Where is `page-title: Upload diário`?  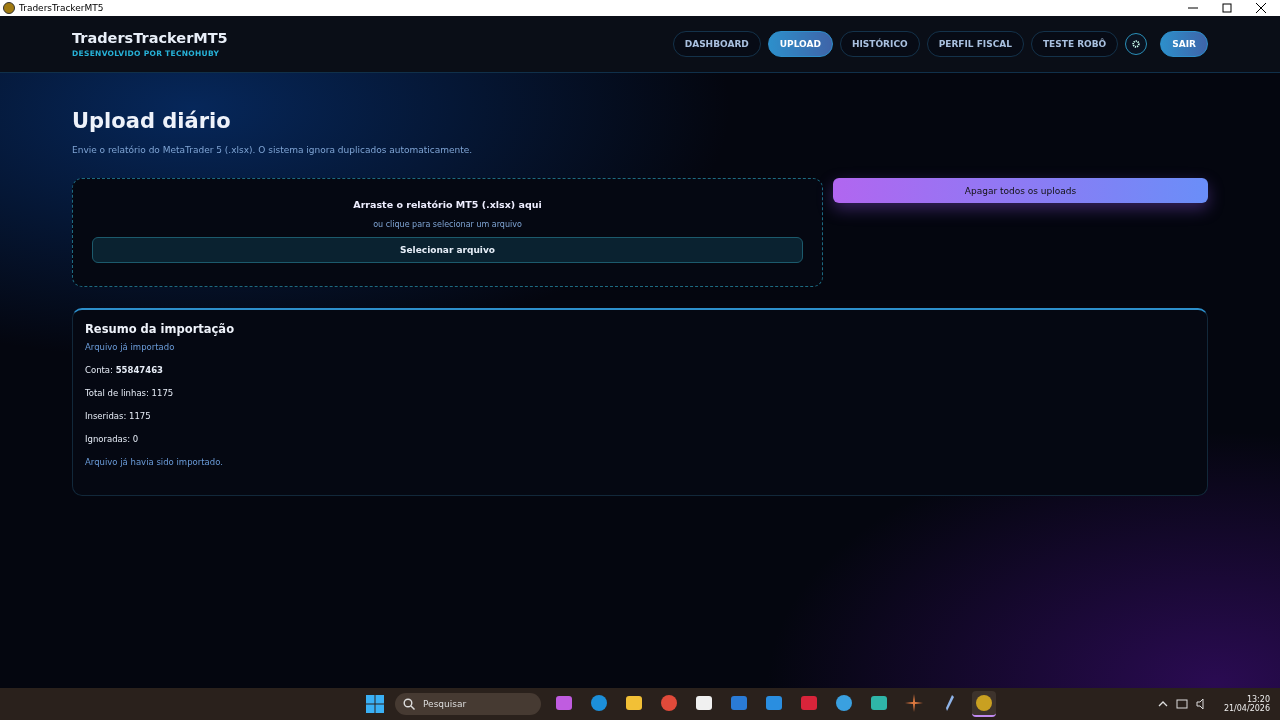
page-title: Upload diário is located at coordinates (152, 121).